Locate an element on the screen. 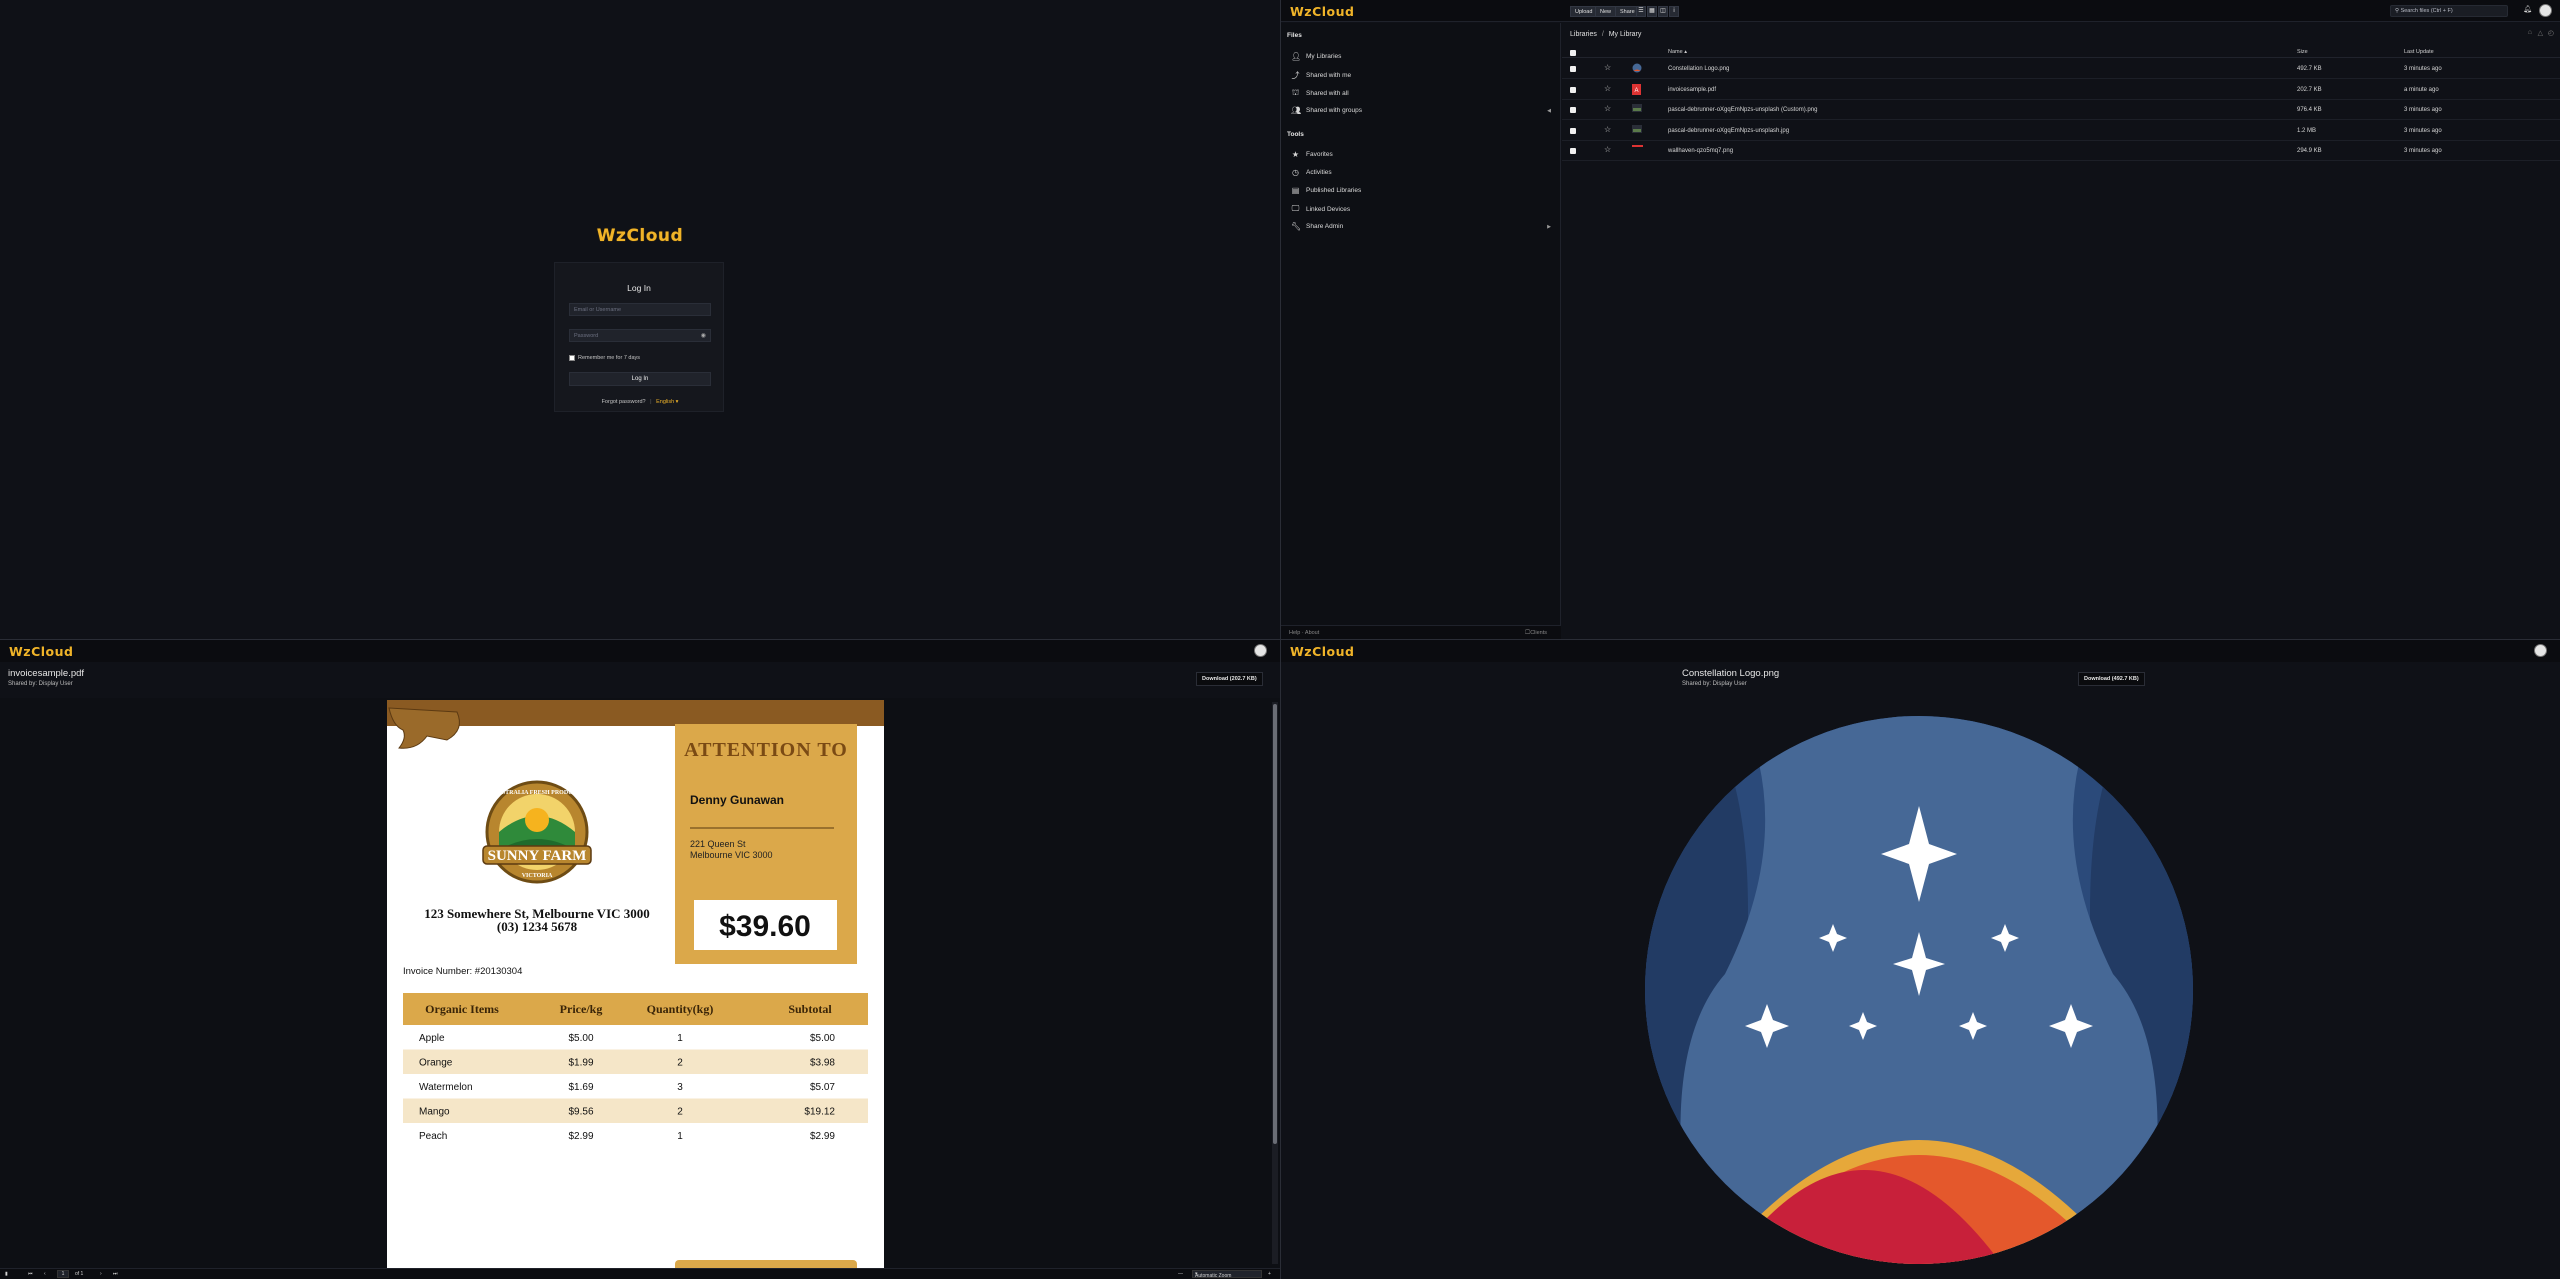  last-page-icon: ⏭ is located at coordinates (115, 1274).